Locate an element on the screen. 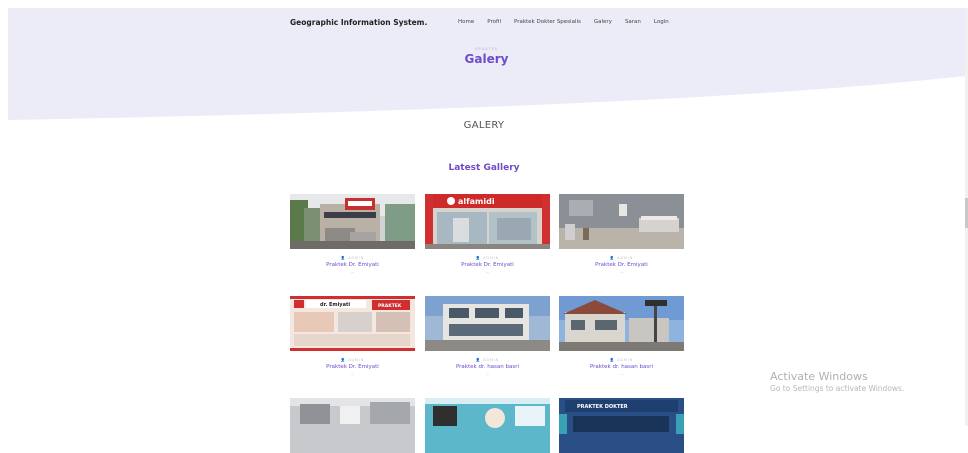 The image size is (968, 453). nav-galery: Galery is located at coordinates (603, 22).